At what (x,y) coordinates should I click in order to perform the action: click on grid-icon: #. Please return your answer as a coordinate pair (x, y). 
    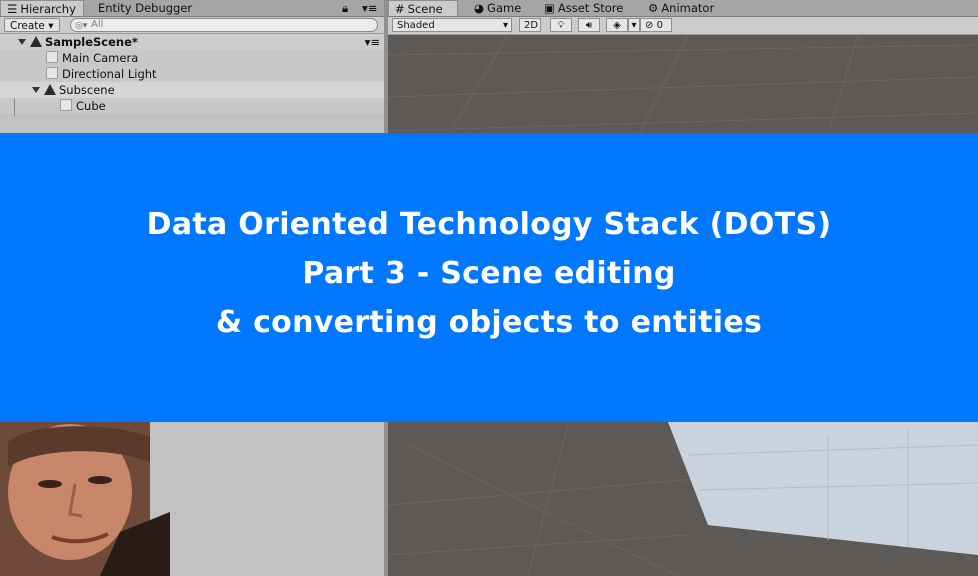
    Looking at the image, I should click on (400, 9).